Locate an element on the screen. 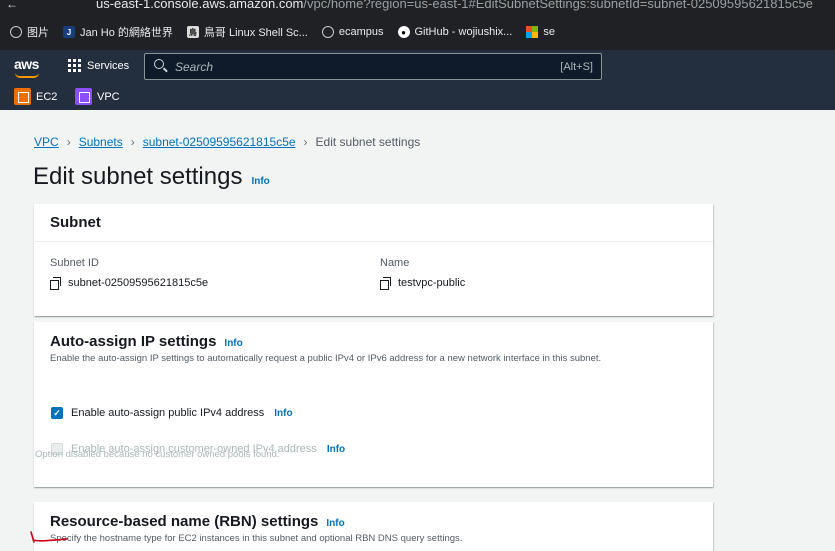 The height and width of the screenshot is (551, 835). ipv4-checkbox: ✓ is located at coordinates (57, 413).